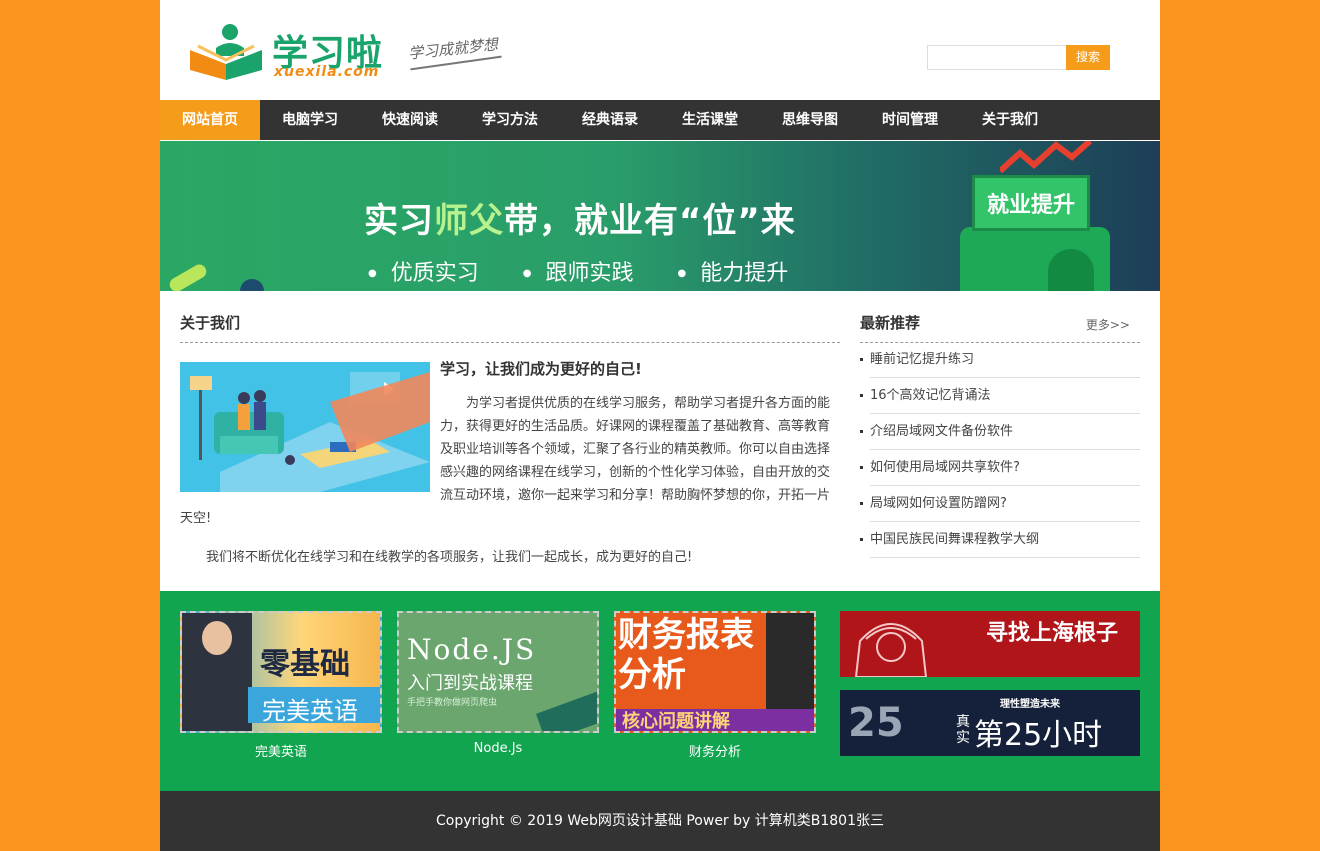 The height and width of the screenshot is (851, 1320). Describe the element at coordinates (1030, 205) in the screenshot. I see `banner-badge: 就业提升` at that location.